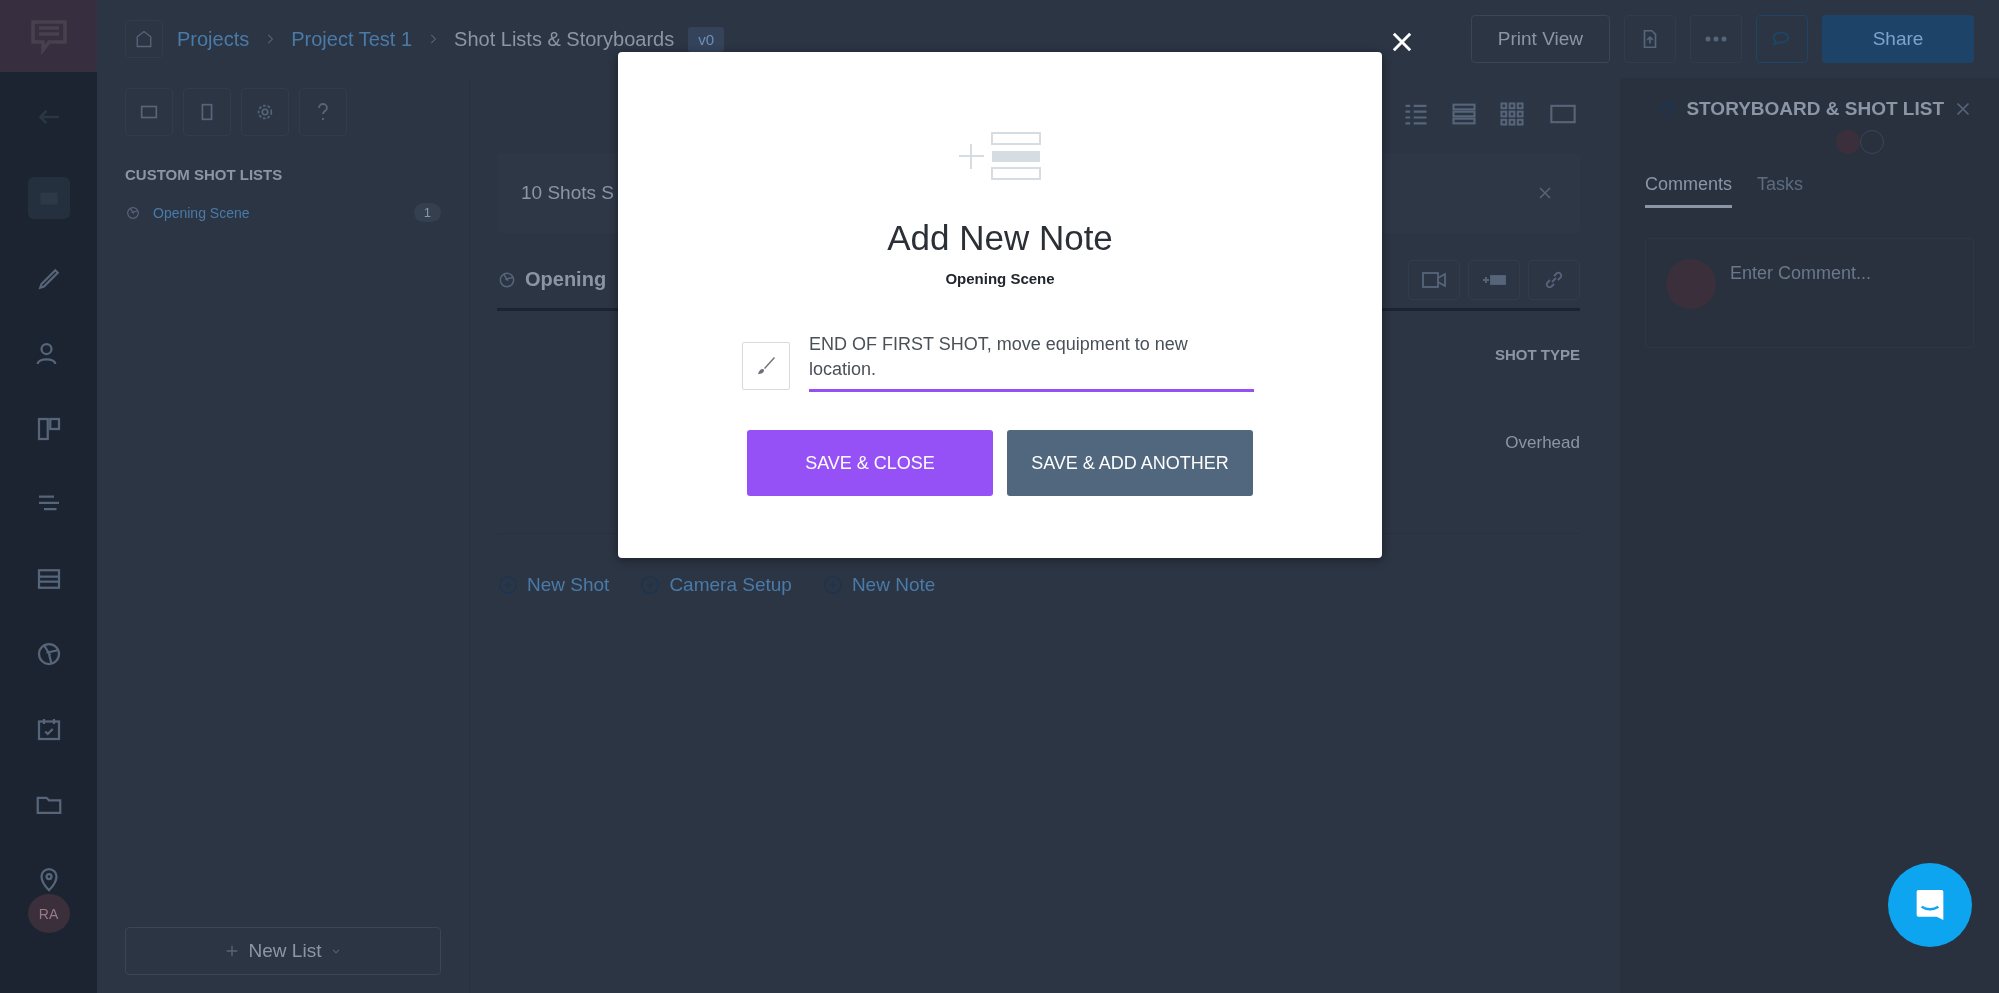 Image resolution: width=1999 pixels, height=993 pixels. I want to click on building-icon, so click(144, 39).